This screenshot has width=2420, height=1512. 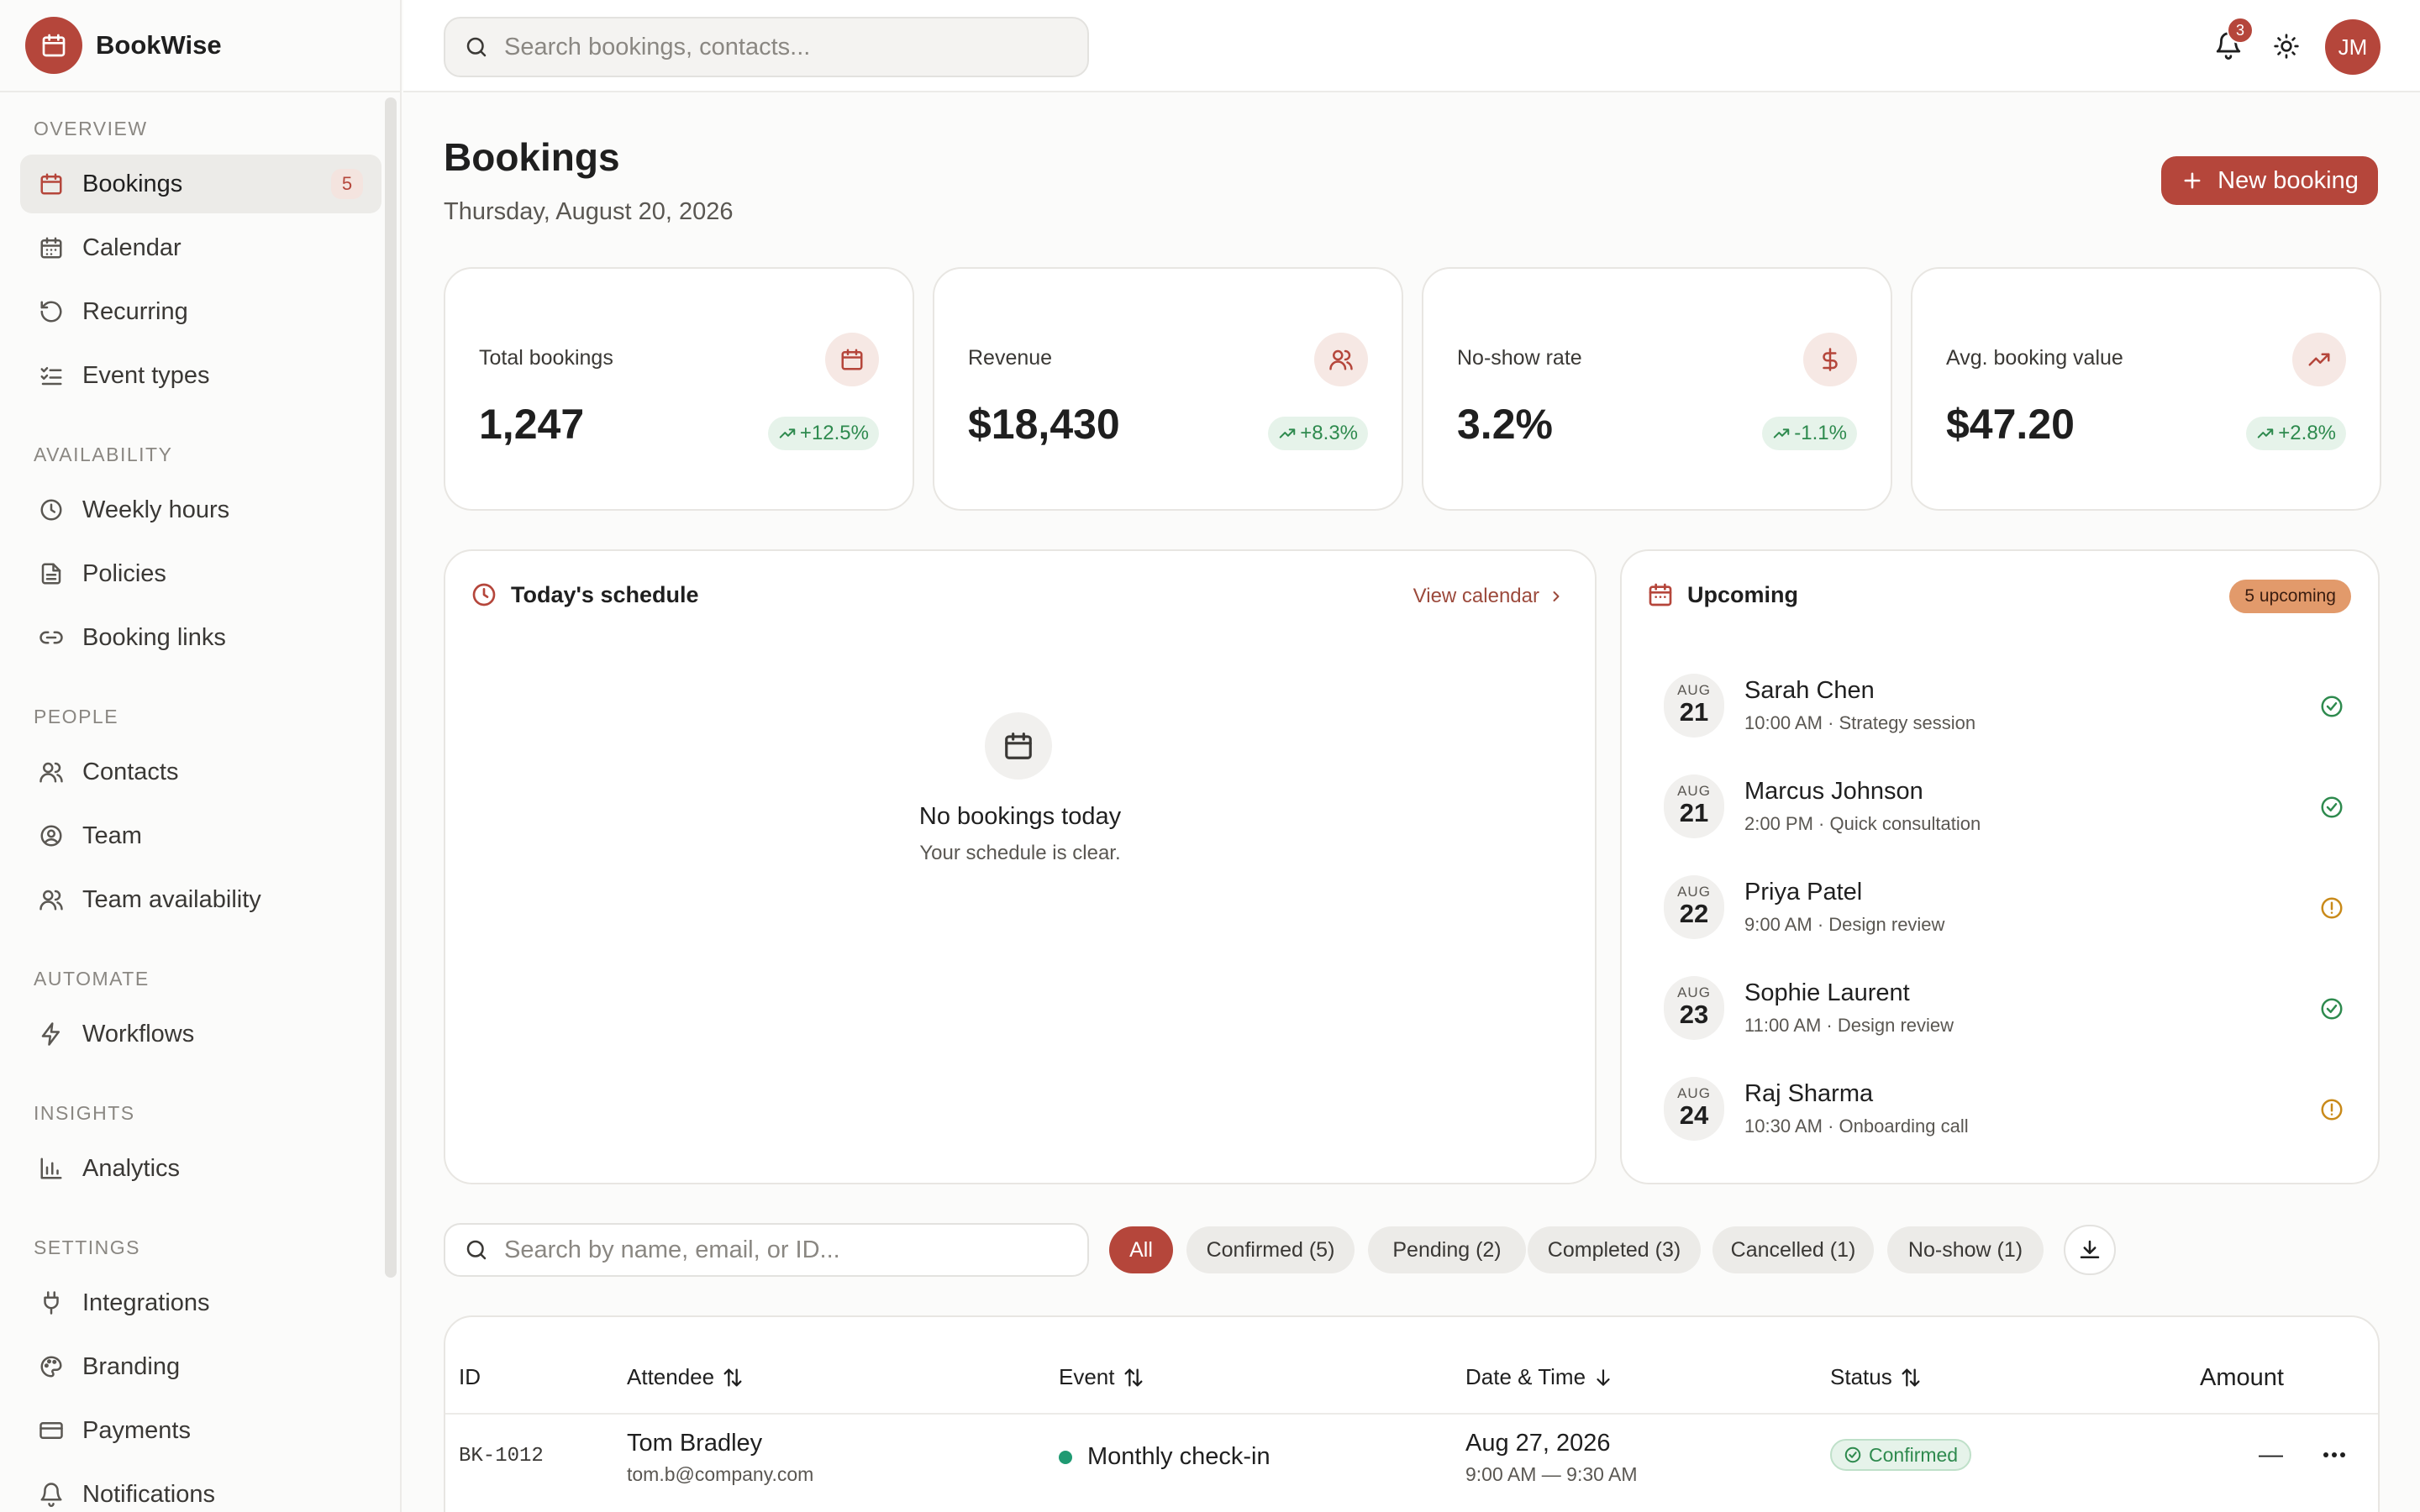 What do you see at coordinates (585, 594) in the screenshot?
I see `panel-header: Today's schedule` at bounding box center [585, 594].